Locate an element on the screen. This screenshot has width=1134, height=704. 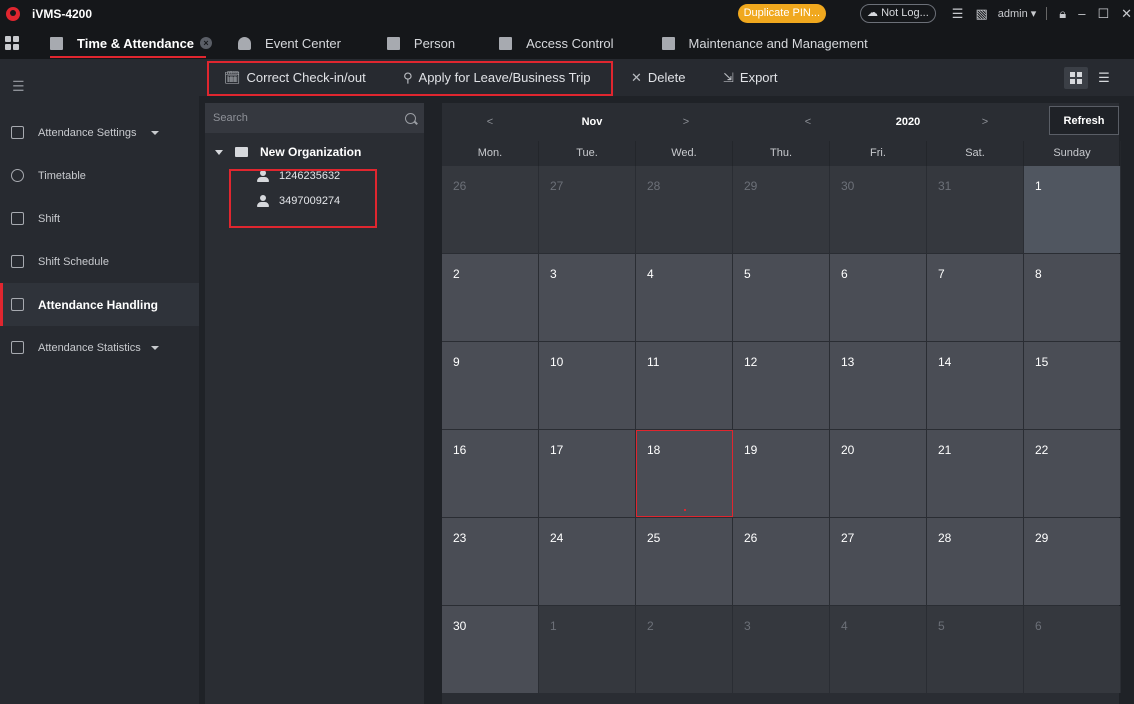
module-grid-icon is located at coordinates (12, 43).